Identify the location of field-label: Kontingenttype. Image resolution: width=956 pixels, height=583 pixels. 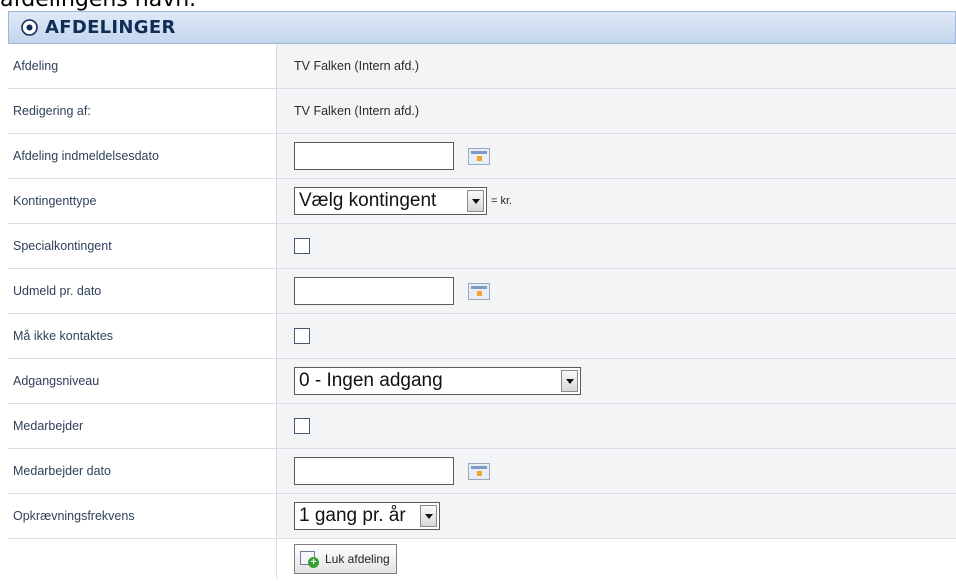
(142, 201).